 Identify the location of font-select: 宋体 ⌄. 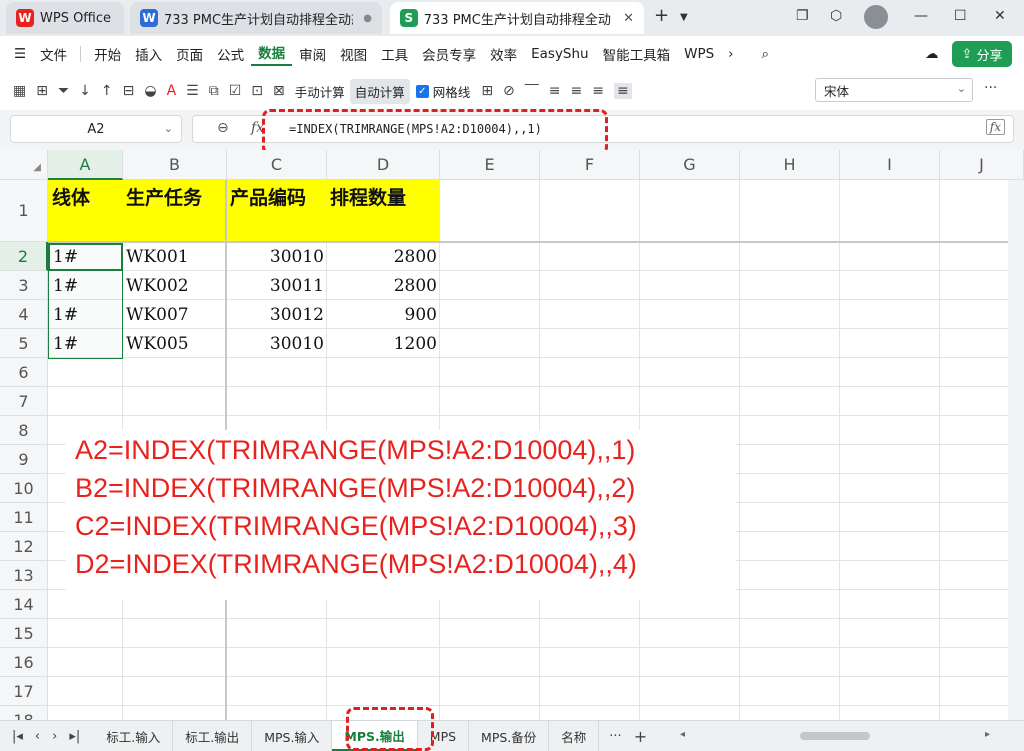
(894, 90).